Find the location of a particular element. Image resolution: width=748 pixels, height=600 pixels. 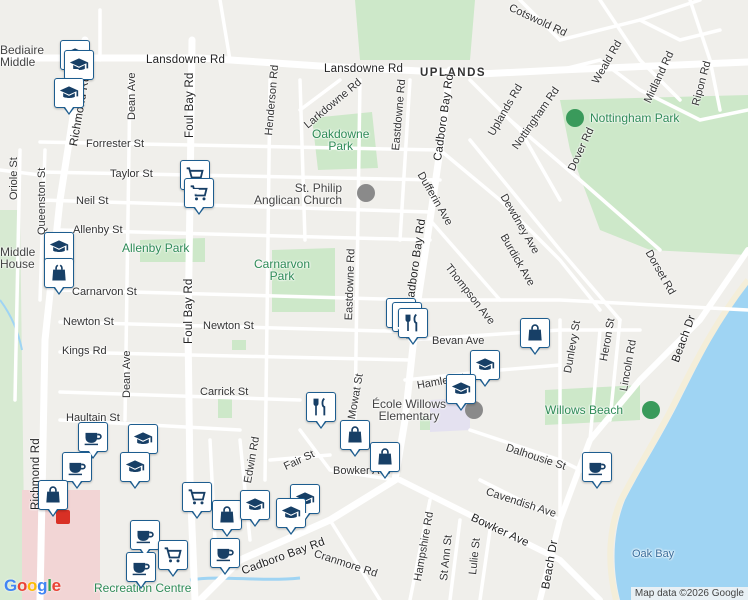

road-label-neil: Neil St is located at coordinates (92, 201).